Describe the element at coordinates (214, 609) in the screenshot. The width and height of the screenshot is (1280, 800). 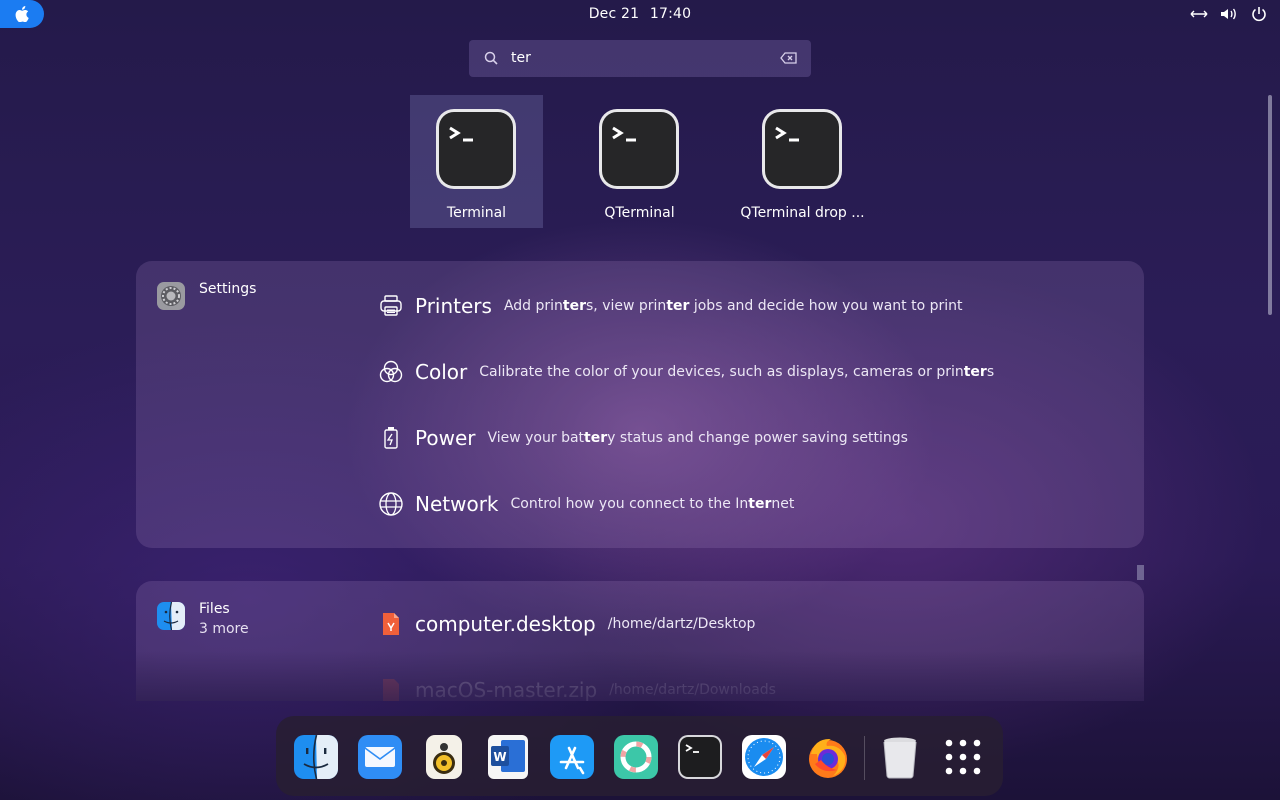
I see `provider-name: Files` at that location.